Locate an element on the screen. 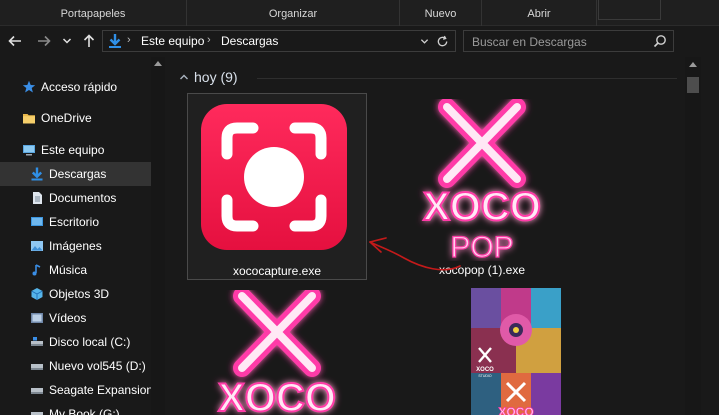  xoco-studio-image-icon: XOCO STUDIO XOCO is located at coordinates (516, 351).